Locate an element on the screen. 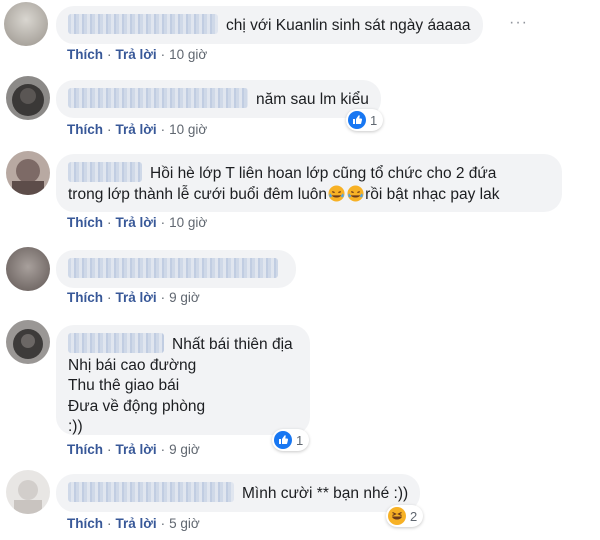 The image size is (600, 540). comment-bubble is located at coordinates (176, 269).